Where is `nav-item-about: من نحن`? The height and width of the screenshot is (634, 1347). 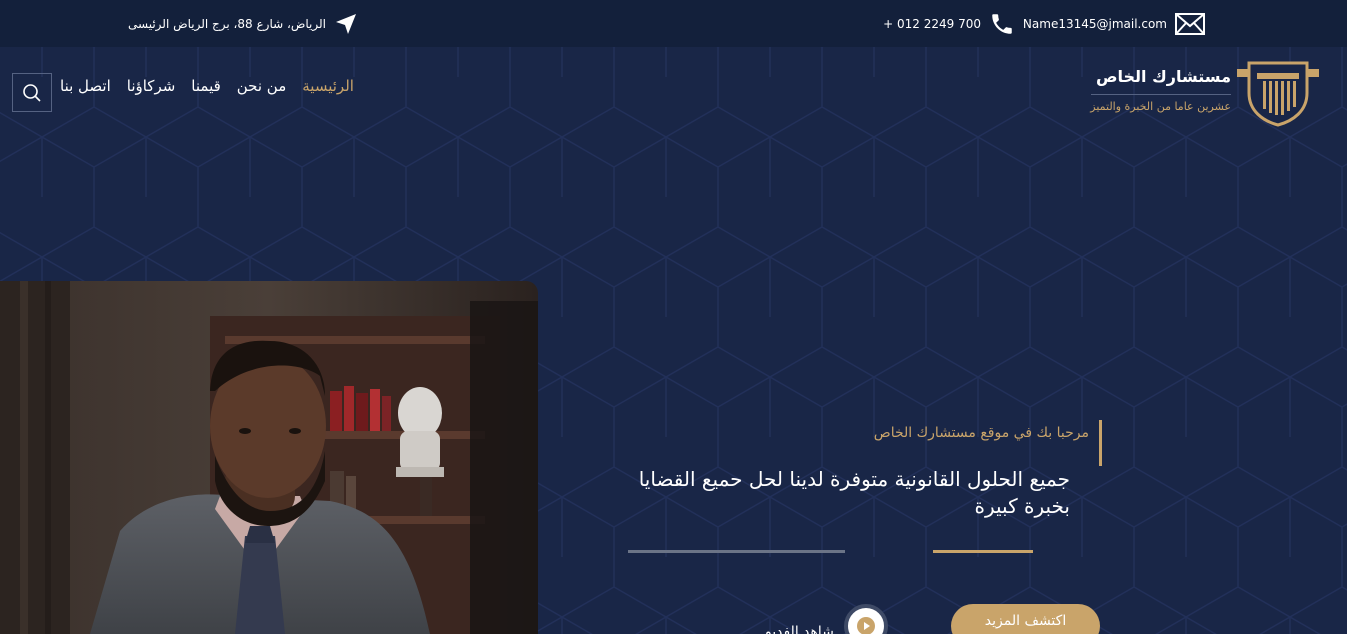 nav-item-about: من نحن is located at coordinates (262, 86).